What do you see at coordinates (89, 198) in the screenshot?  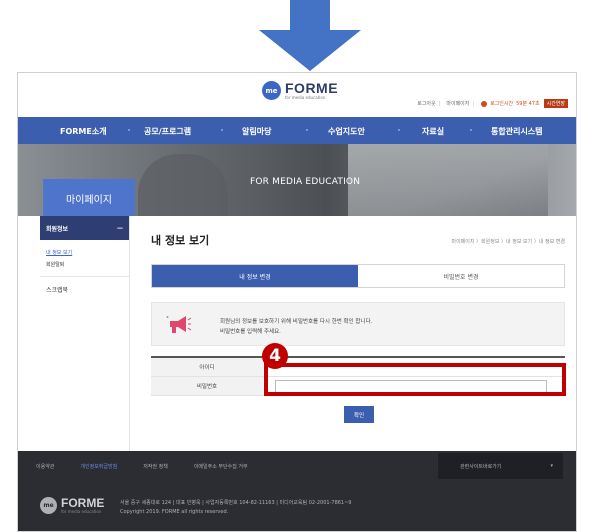 I see `section-title-box: 마이페이지` at bounding box center [89, 198].